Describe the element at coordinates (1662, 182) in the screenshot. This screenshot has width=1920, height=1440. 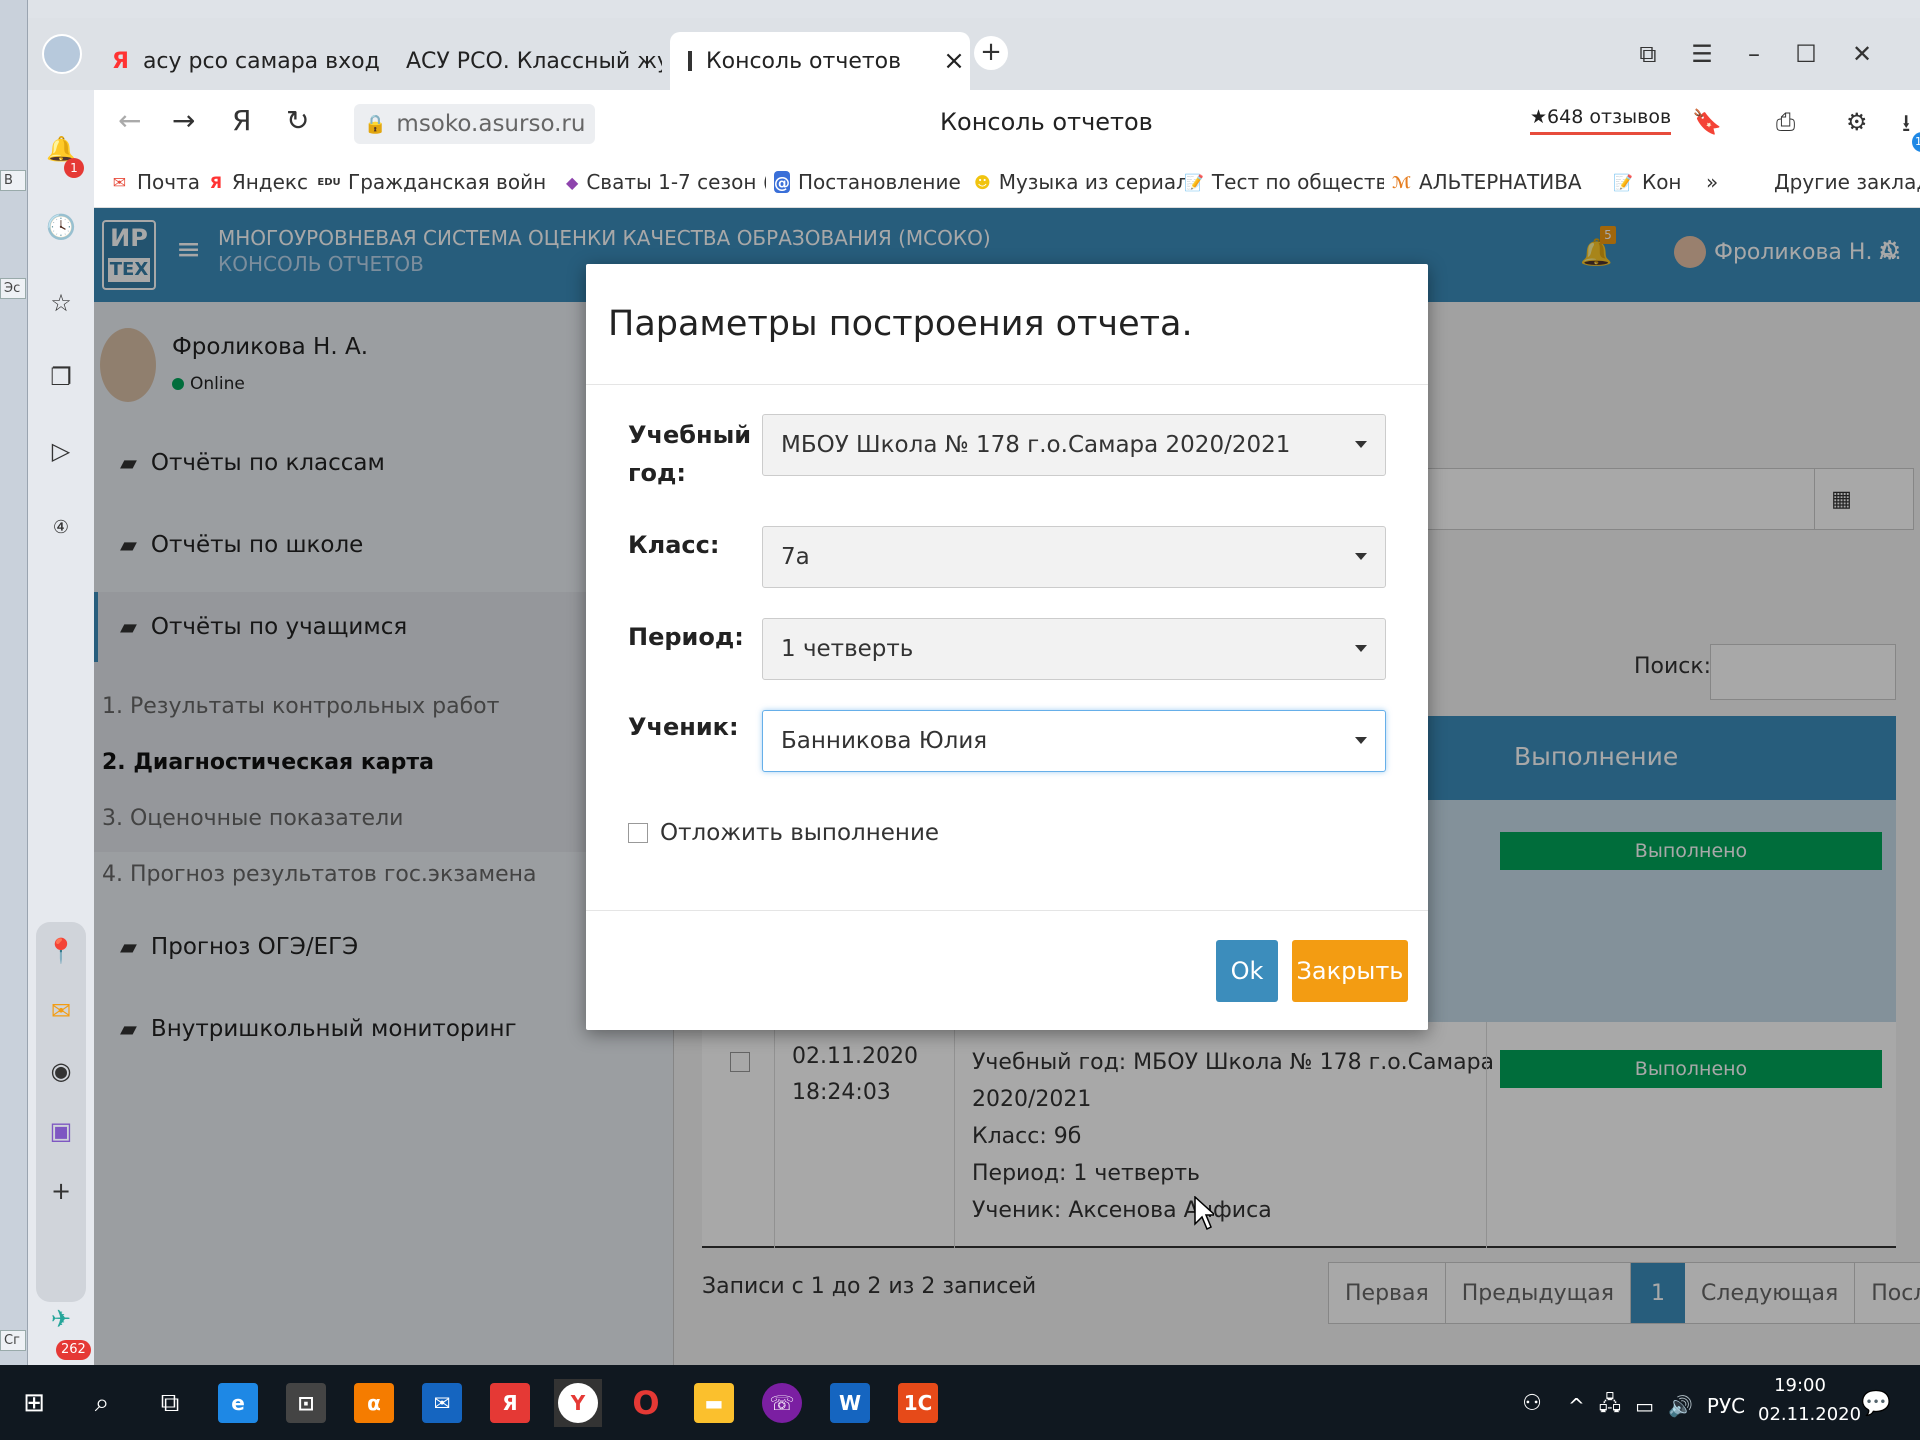
I see `bookmark-label: Кон` at that location.